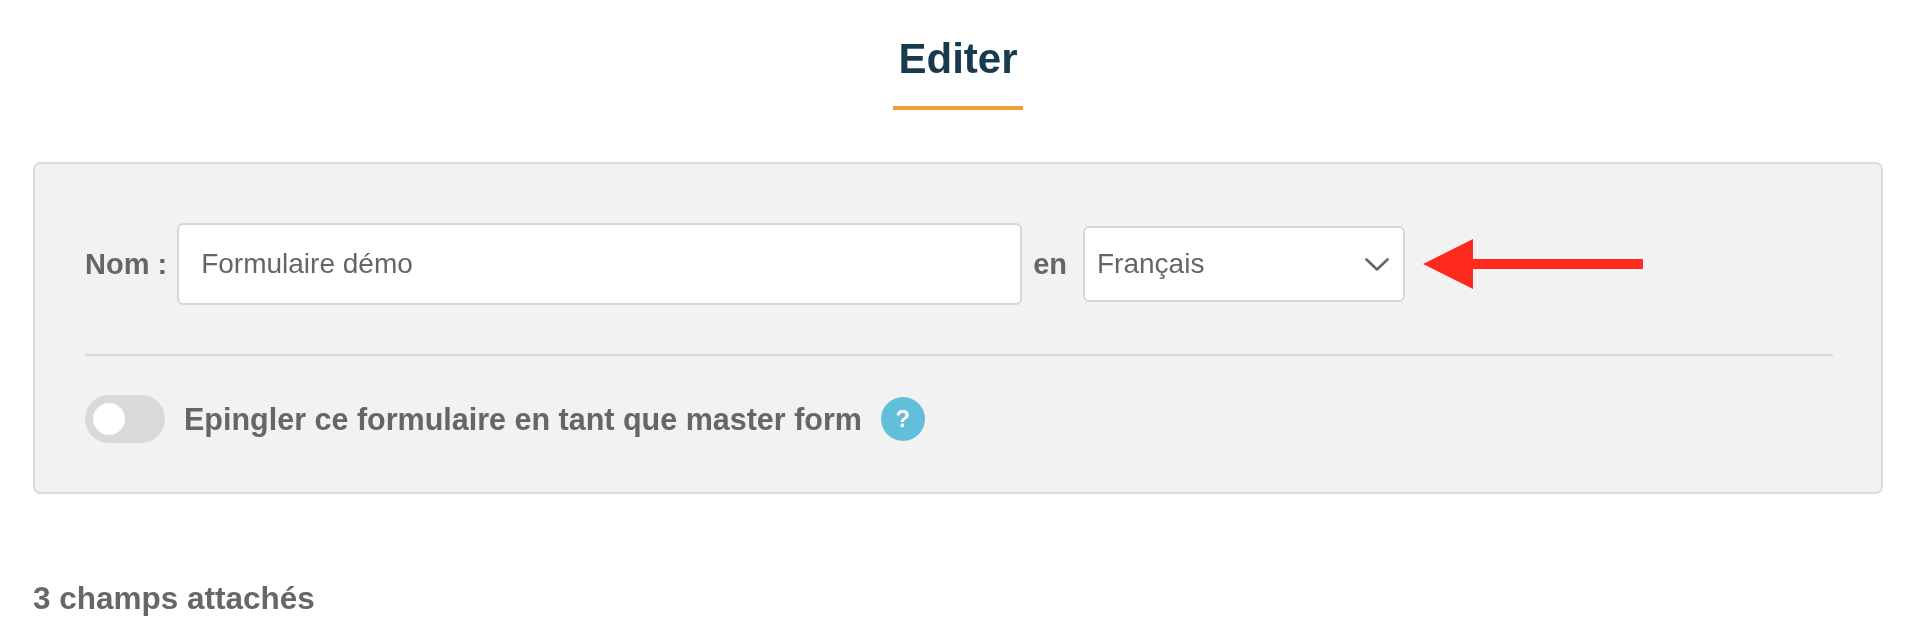  What do you see at coordinates (600, 264) in the screenshot?
I see `name-input: Formulaire démo` at bounding box center [600, 264].